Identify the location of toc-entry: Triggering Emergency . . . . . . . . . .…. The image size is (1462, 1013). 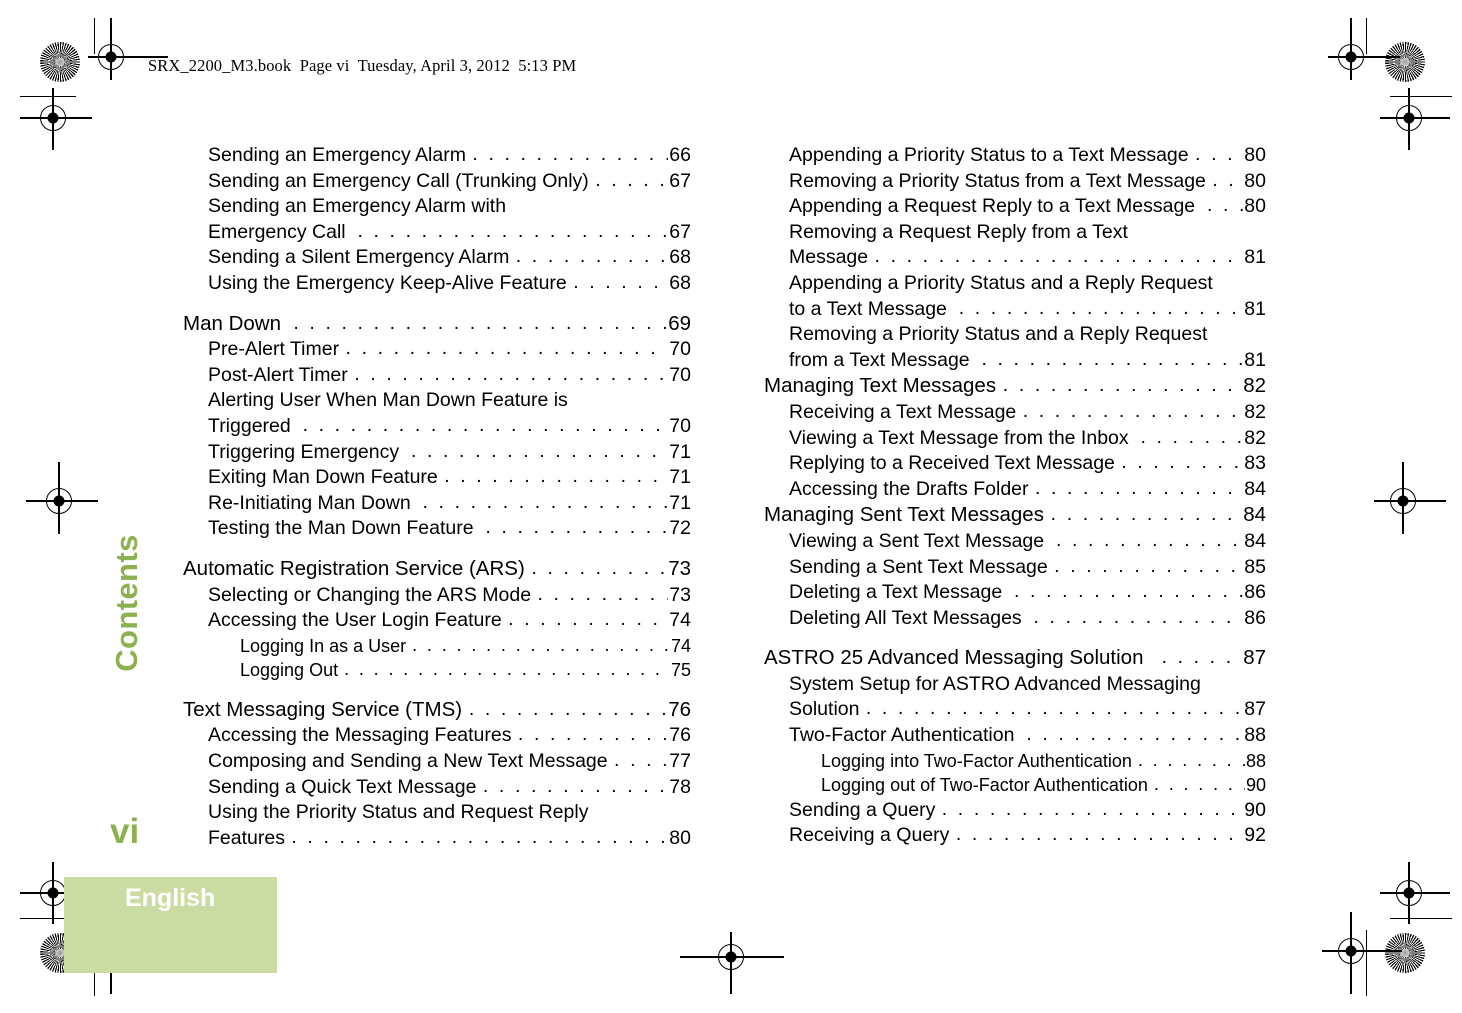
(449, 453).